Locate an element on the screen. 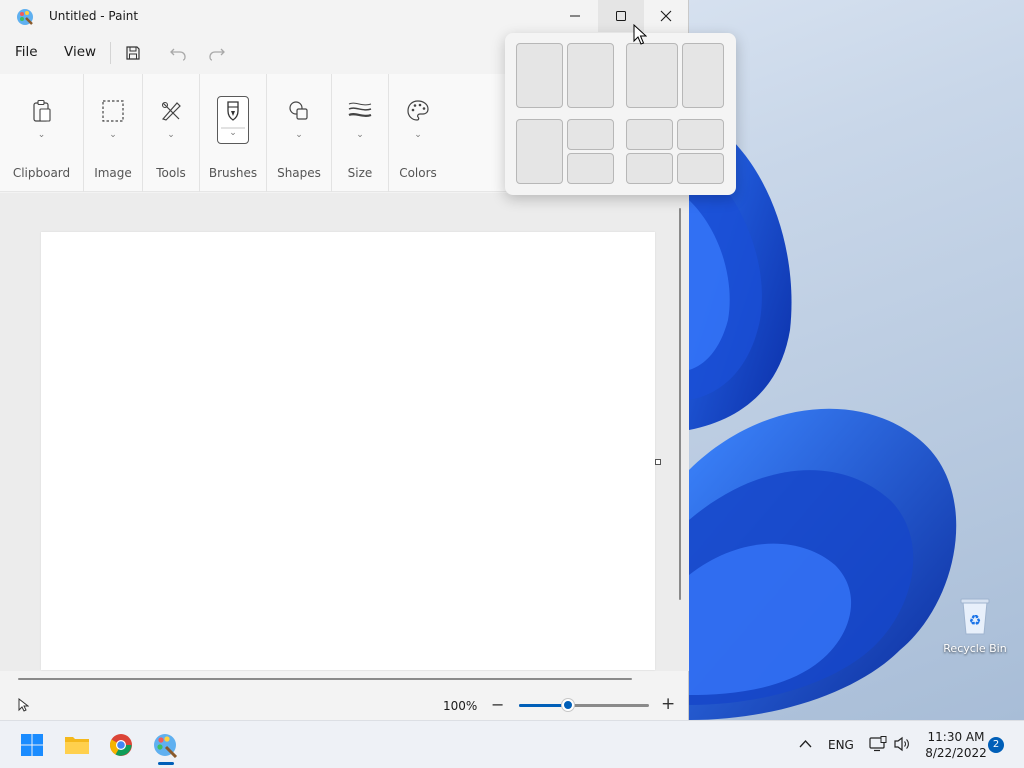 The height and width of the screenshot is (768, 1024). tools-icon is located at coordinates (171, 111).